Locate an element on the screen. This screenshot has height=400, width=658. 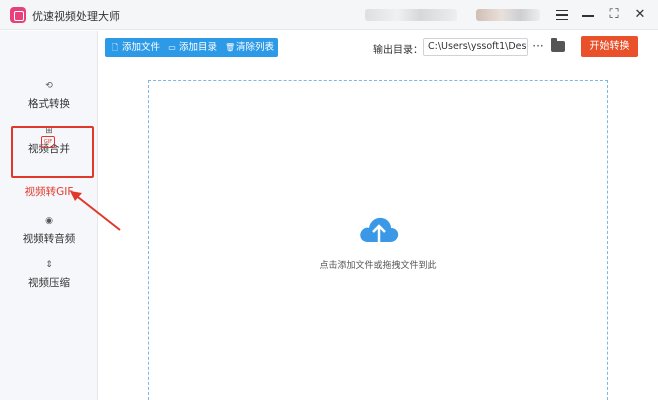
window-title: 优速视频处理大师 is located at coordinates (76, 16).